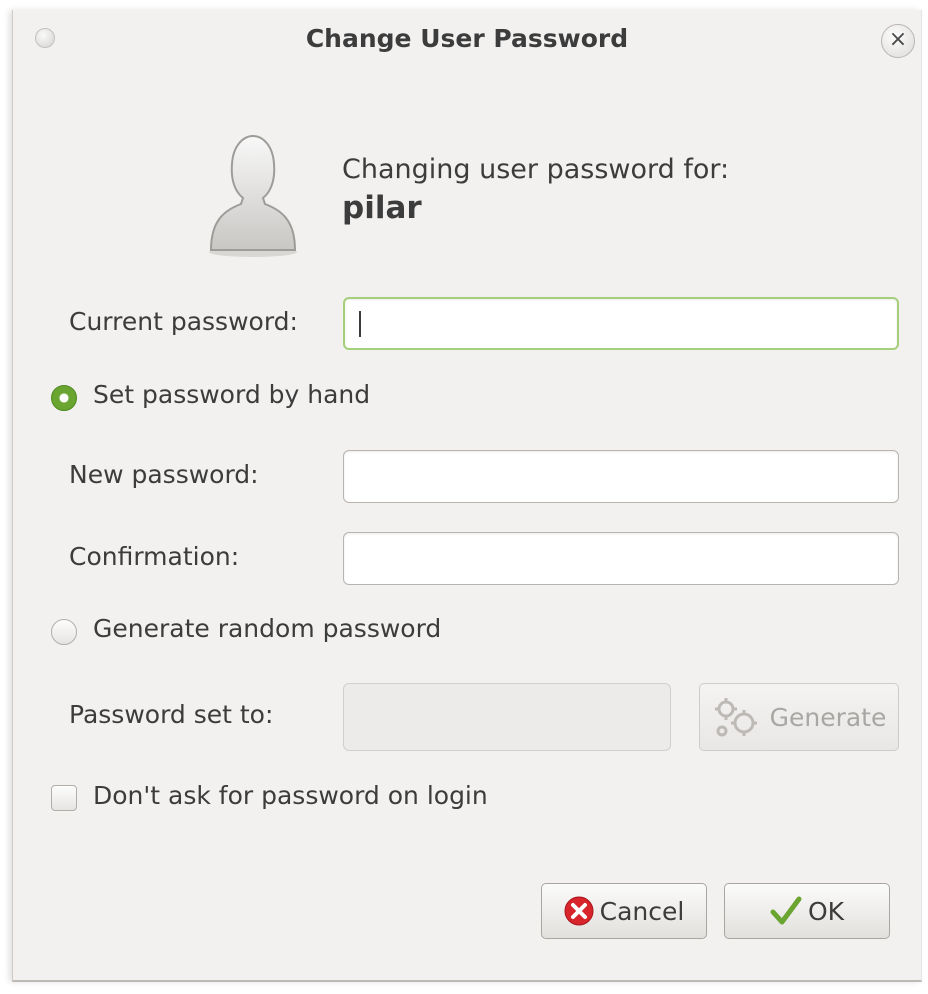  Describe the element at coordinates (183, 321) in the screenshot. I see `current-password-label: Current password:` at that location.